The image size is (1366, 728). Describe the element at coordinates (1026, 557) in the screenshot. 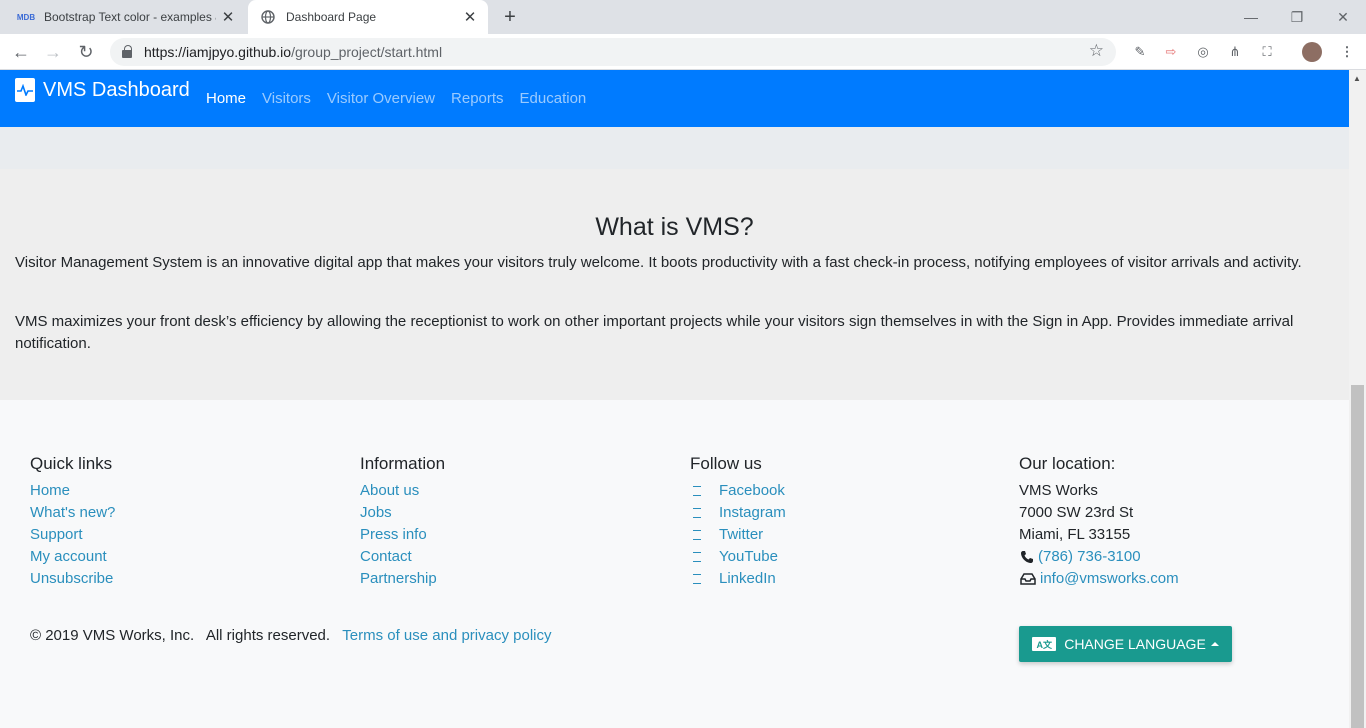

I see `phone-icon` at that location.